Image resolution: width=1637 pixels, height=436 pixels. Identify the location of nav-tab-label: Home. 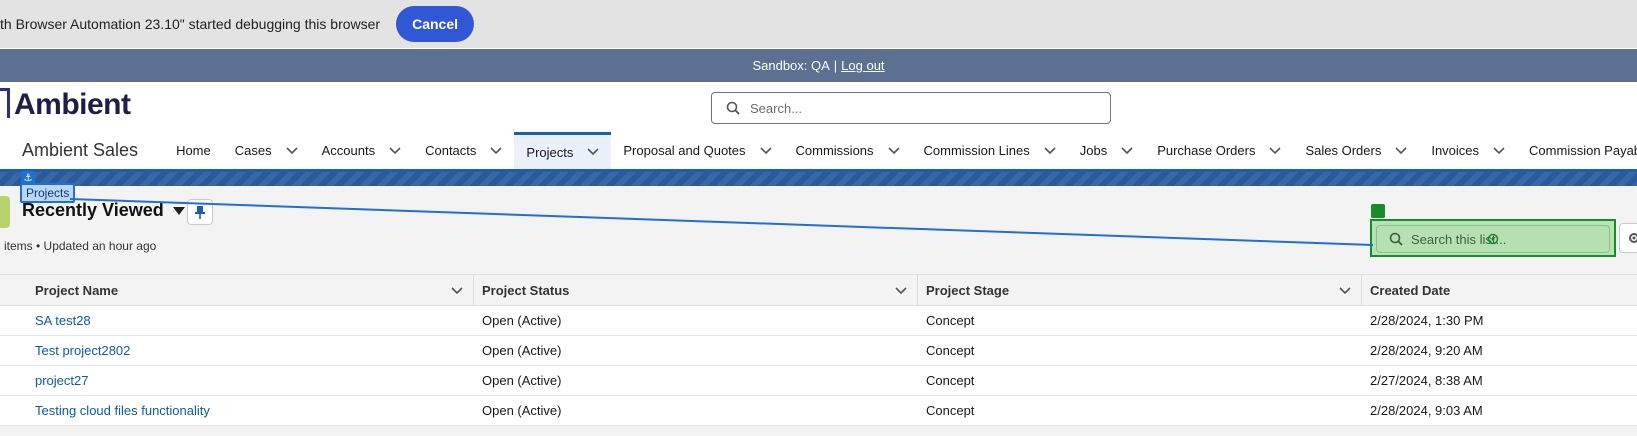
(193, 150).